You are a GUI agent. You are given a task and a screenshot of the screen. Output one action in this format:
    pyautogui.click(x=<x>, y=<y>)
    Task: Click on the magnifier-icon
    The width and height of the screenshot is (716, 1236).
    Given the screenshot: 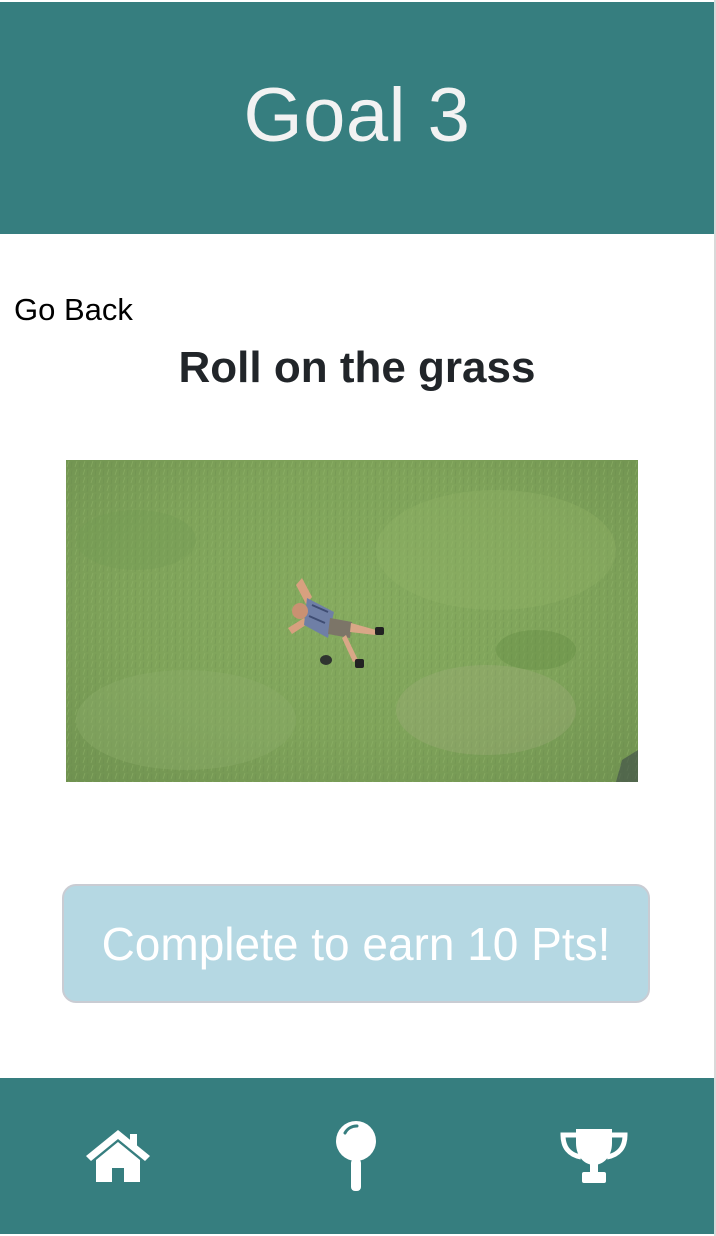 What is the action you would take?
    pyautogui.click(x=356, y=1156)
    